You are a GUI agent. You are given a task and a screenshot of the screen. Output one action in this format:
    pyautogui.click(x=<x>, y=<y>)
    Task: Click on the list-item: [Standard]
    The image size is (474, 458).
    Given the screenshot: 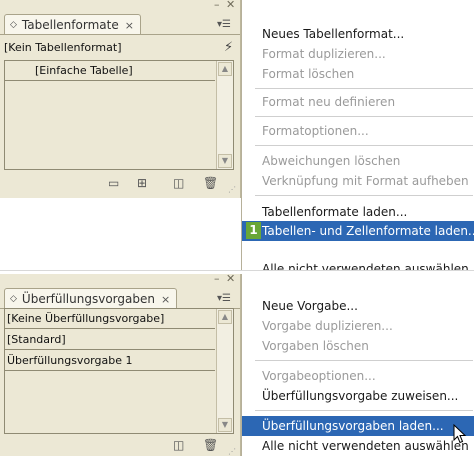 What is the action you would take?
    pyautogui.click(x=110, y=340)
    